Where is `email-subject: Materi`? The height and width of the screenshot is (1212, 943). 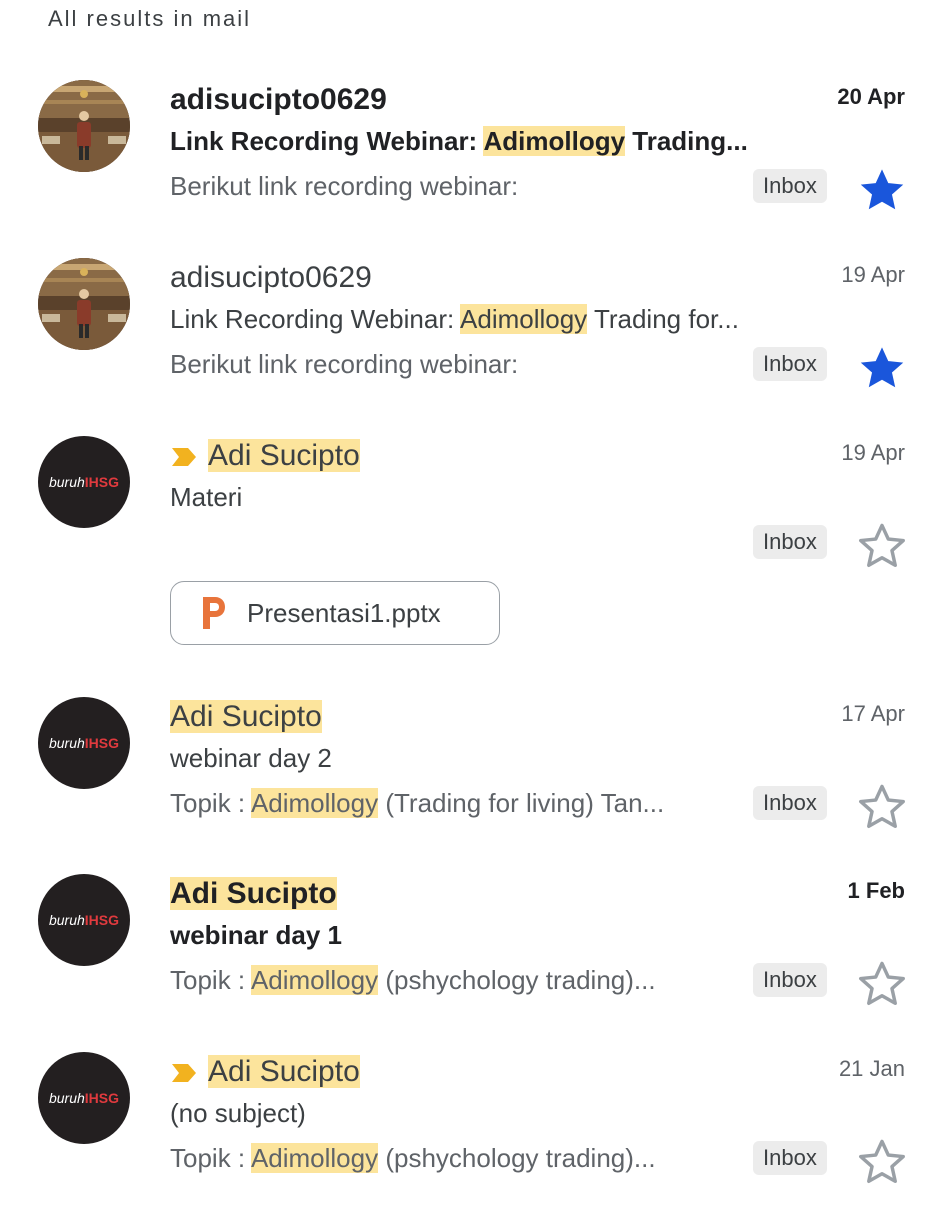 email-subject: Materi is located at coordinates (206, 497).